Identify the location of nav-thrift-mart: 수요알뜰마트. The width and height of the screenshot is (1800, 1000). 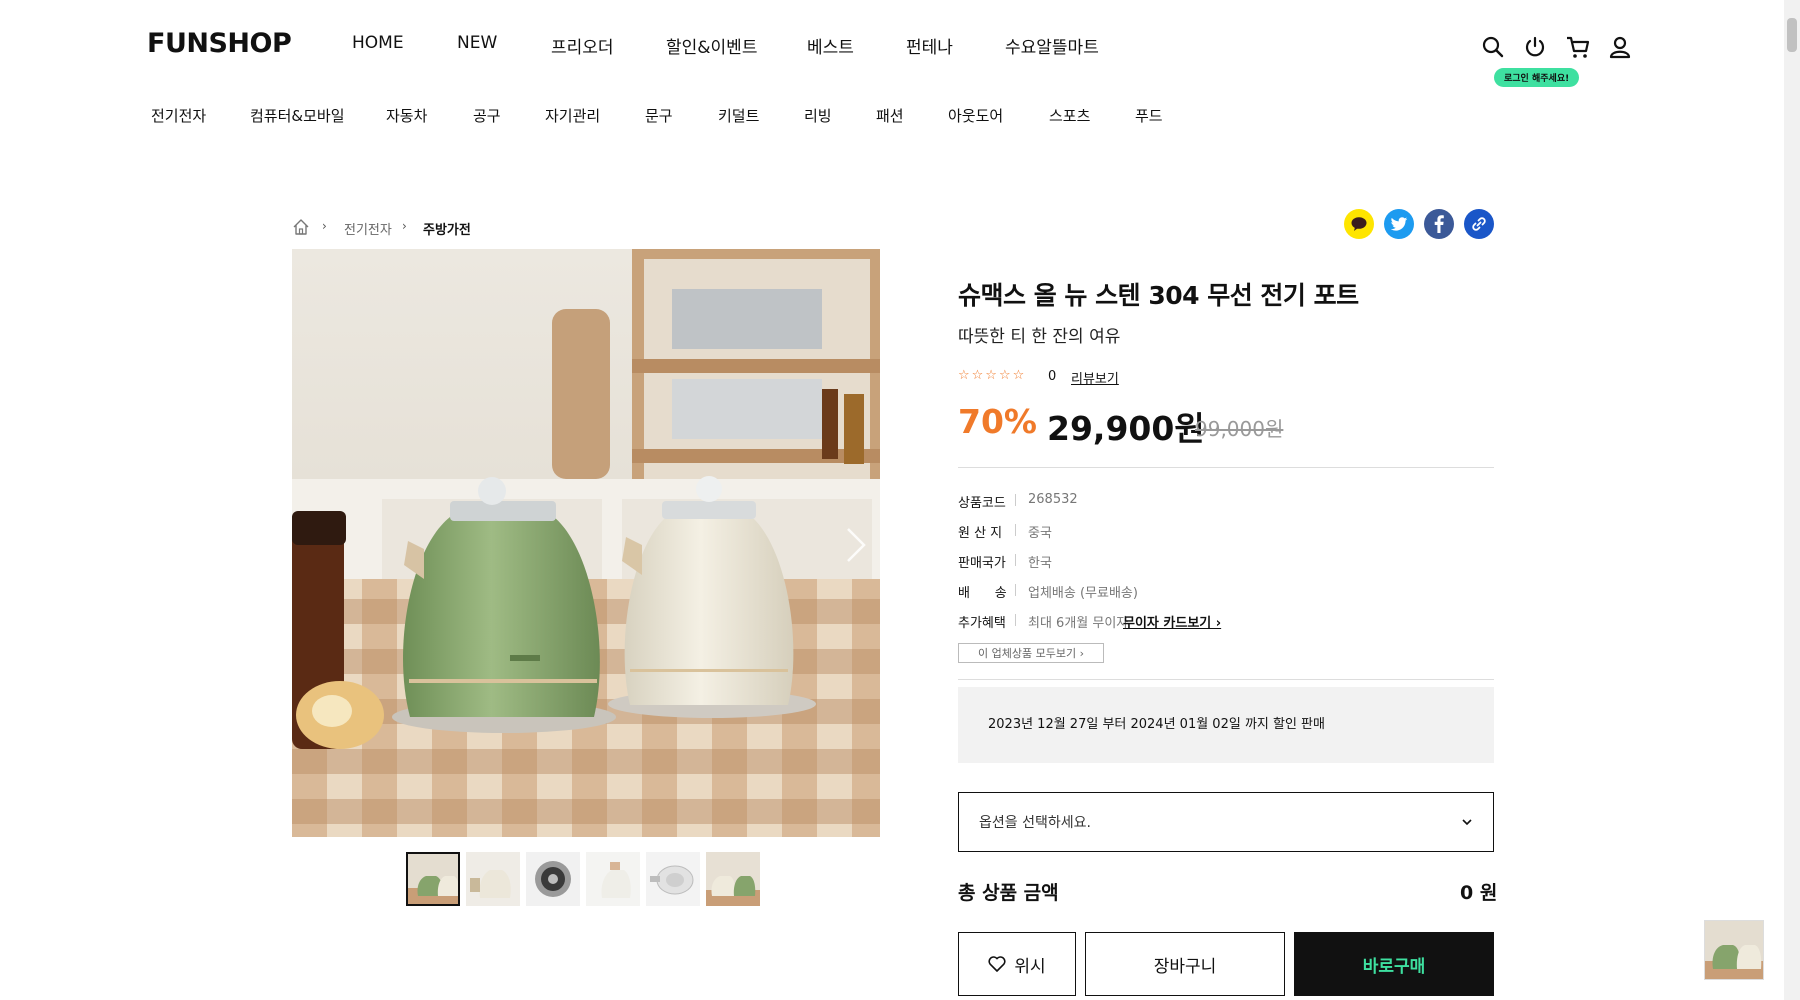
(1052, 45).